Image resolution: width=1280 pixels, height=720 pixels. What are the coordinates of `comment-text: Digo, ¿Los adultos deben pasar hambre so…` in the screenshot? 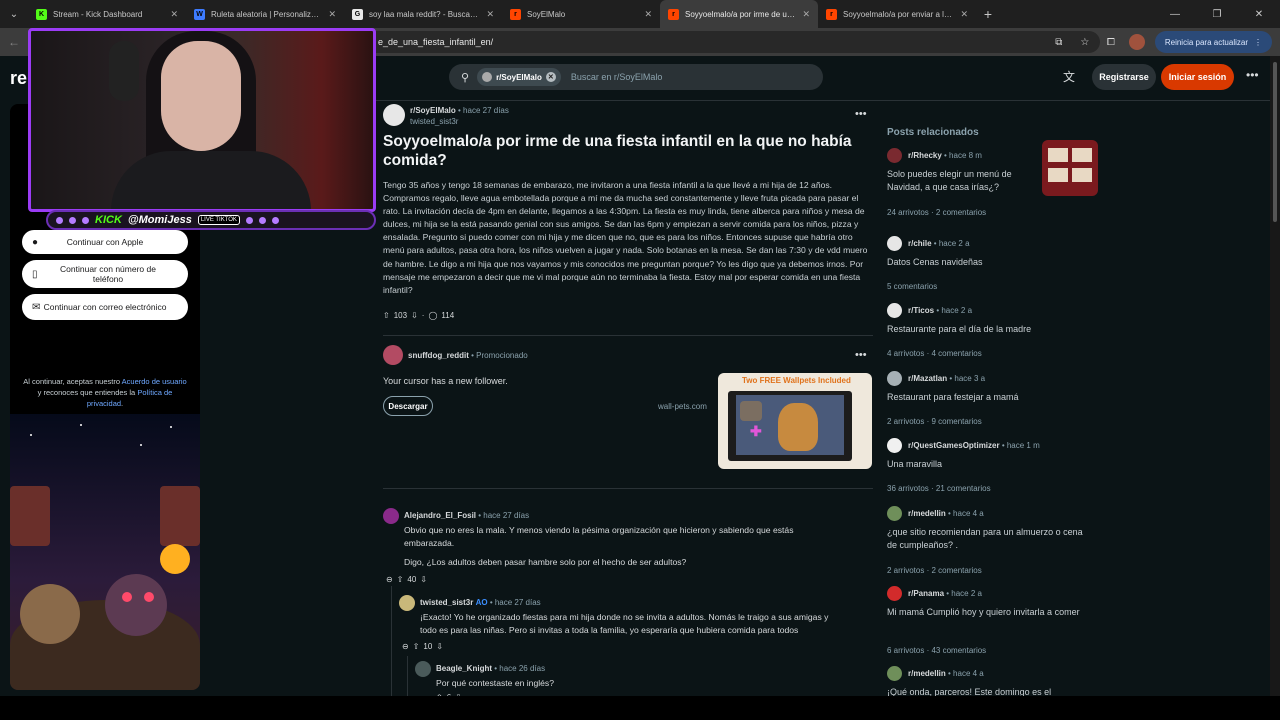 It's located at (545, 562).